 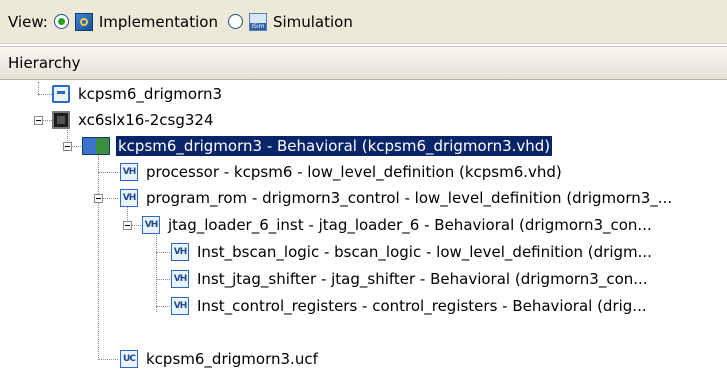 I want to click on implementation-label: Implementation, so click(x=158, y=21).